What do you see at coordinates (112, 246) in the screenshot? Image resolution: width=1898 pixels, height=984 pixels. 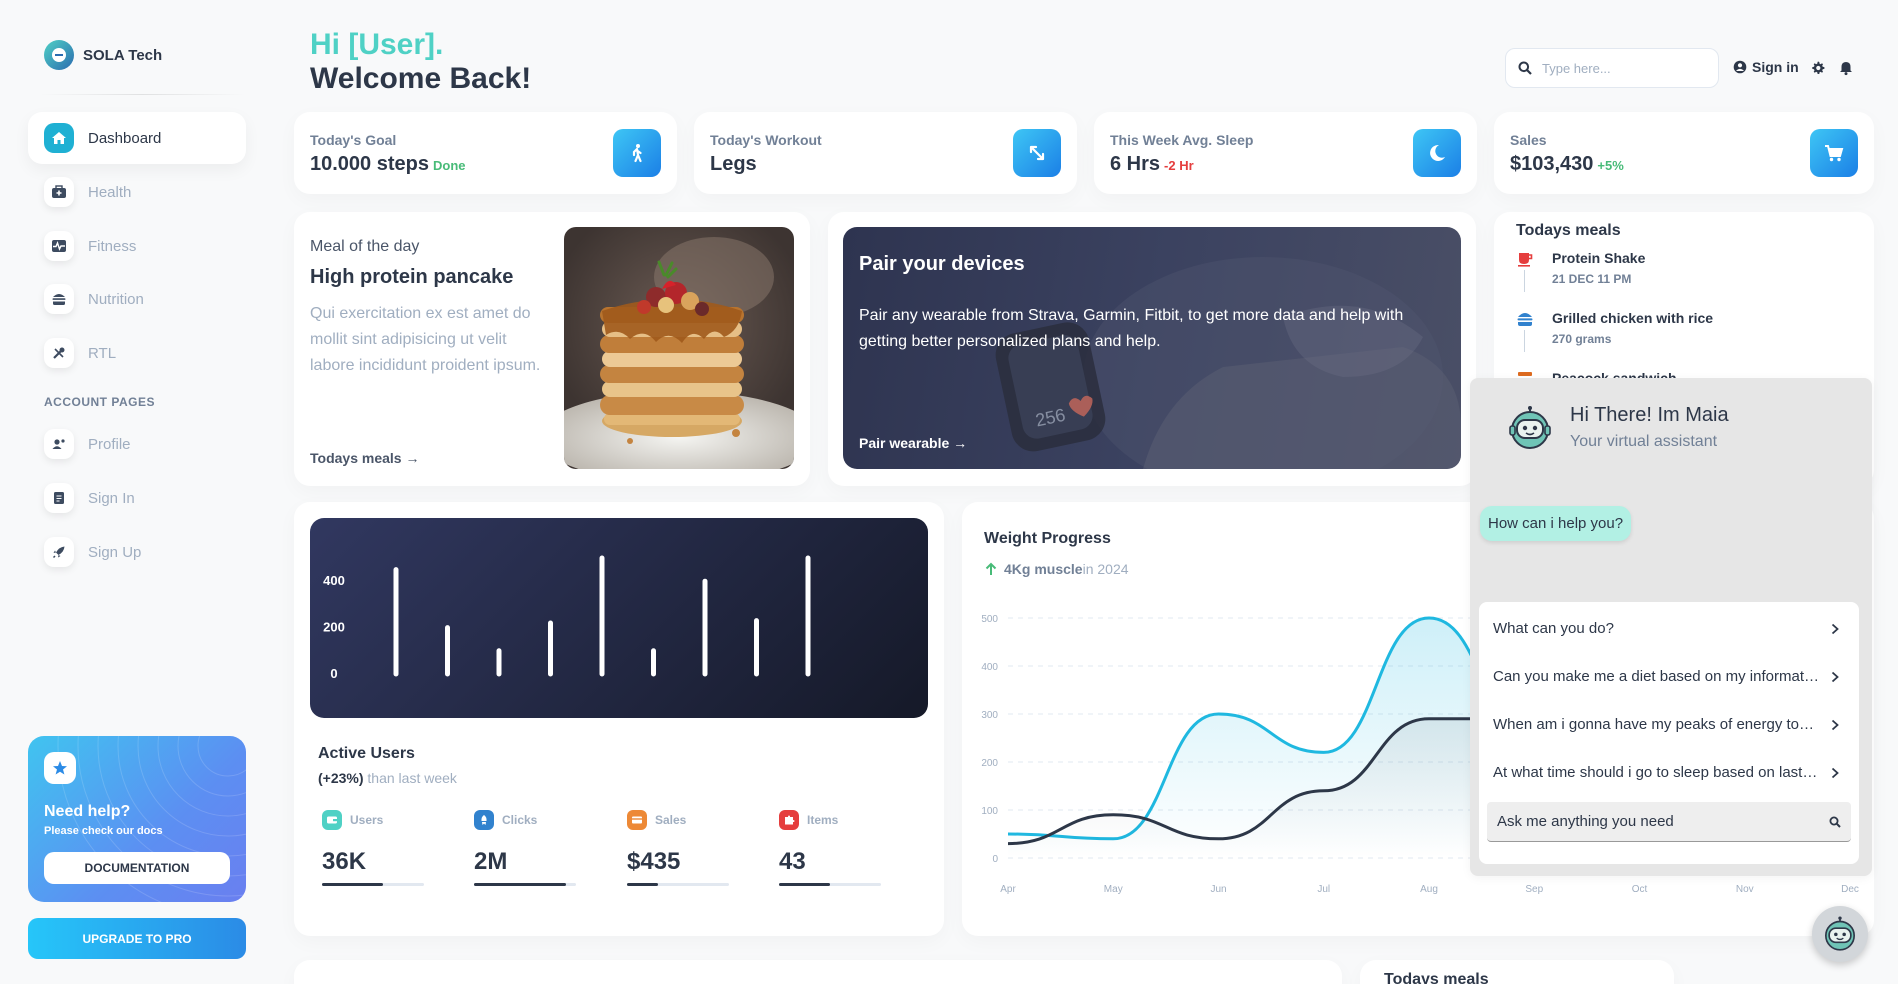 I see `sidebar-item-label: Fitness` at bounding box center [112, 246].